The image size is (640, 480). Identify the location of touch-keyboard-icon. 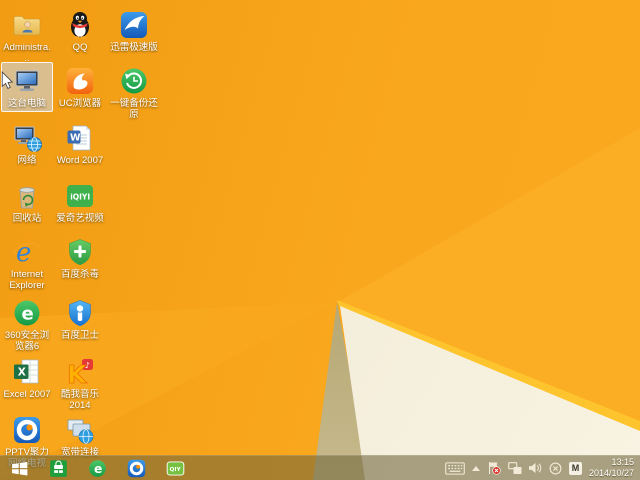
(455, 468).